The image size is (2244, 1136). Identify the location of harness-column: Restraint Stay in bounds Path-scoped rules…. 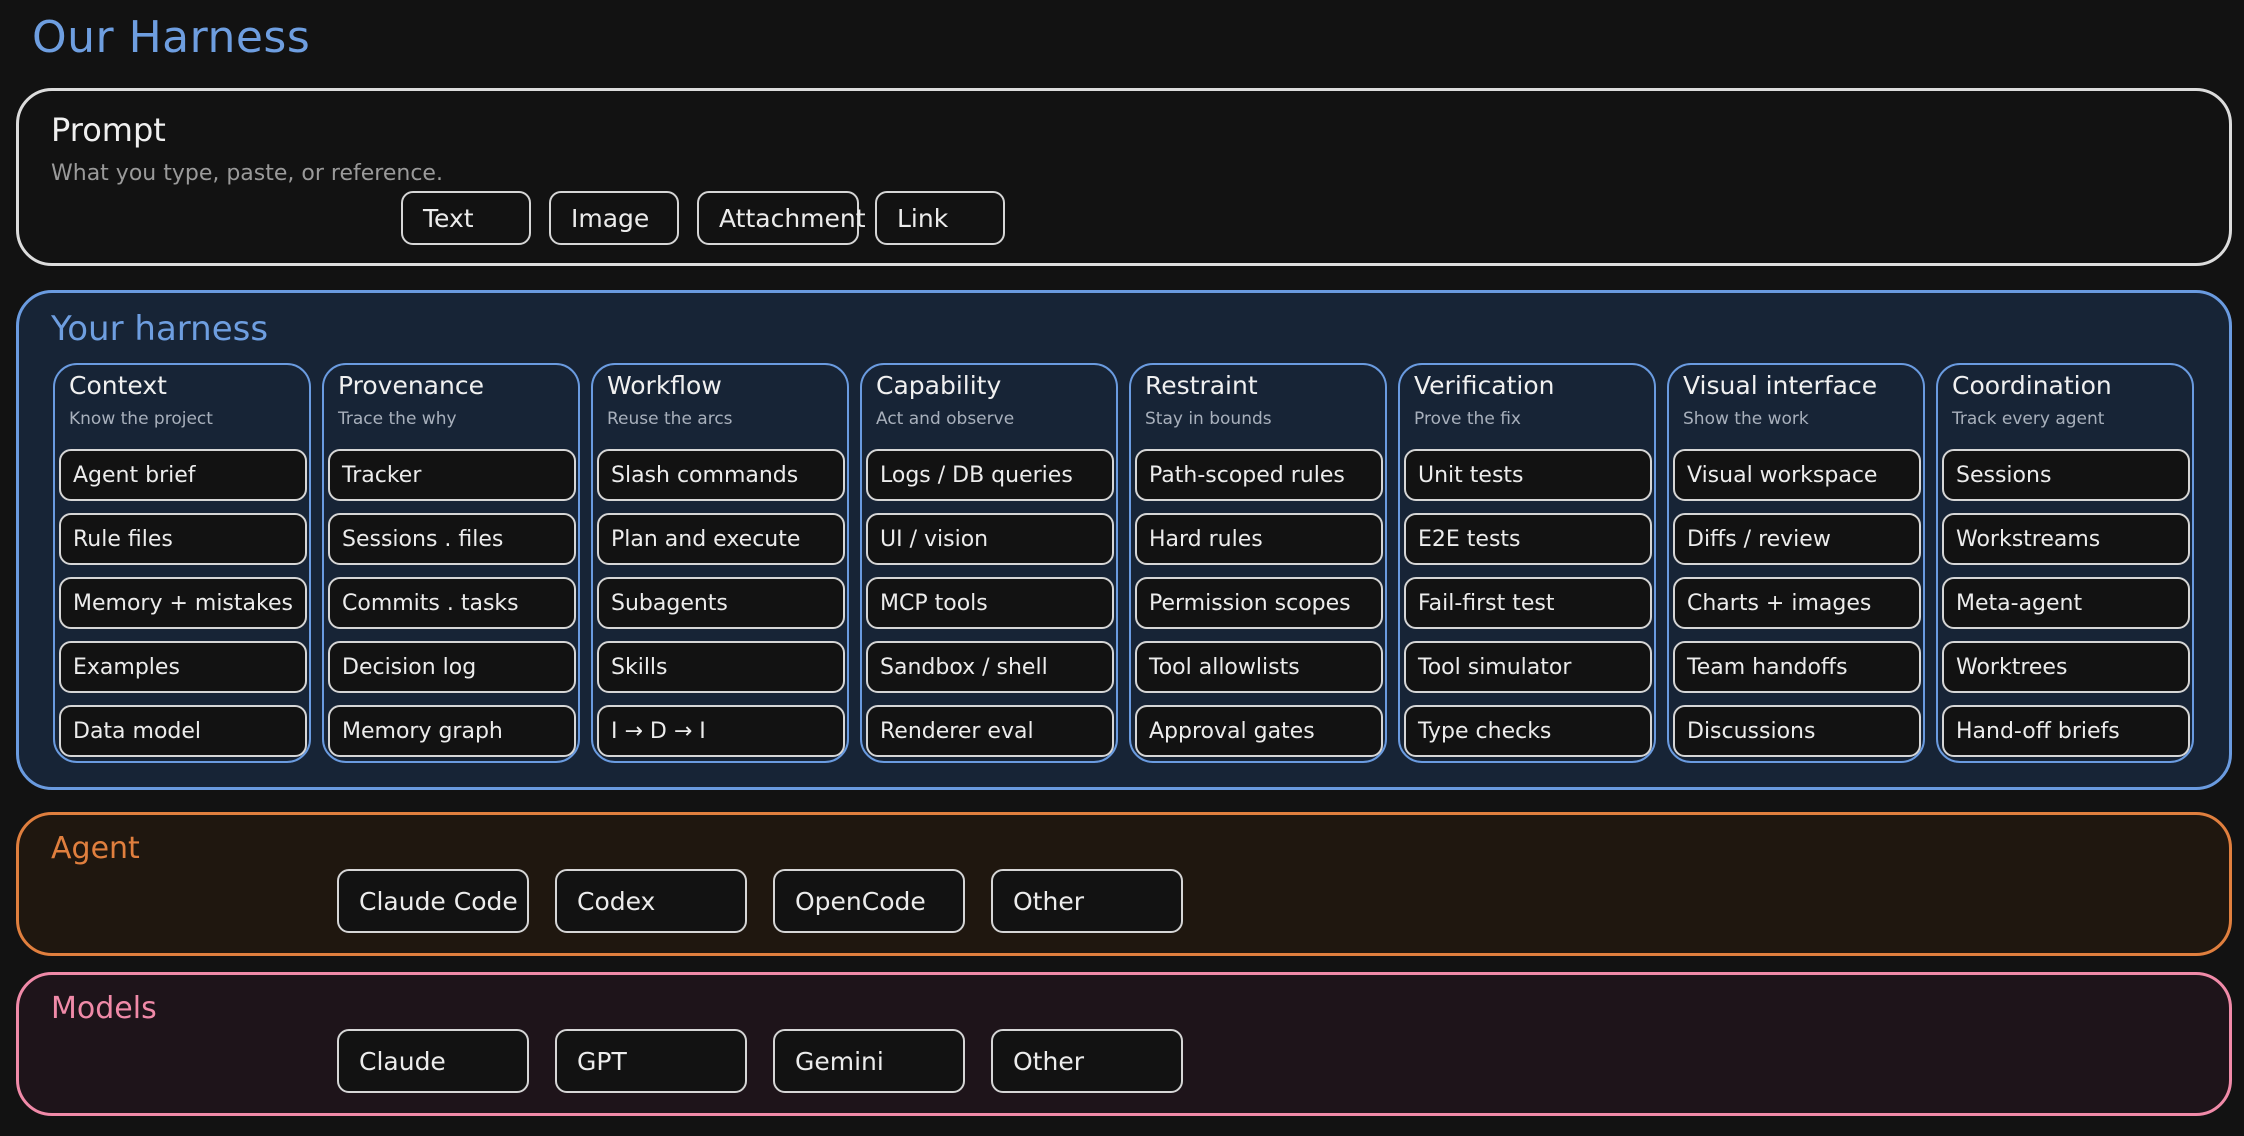
(1258, 563).